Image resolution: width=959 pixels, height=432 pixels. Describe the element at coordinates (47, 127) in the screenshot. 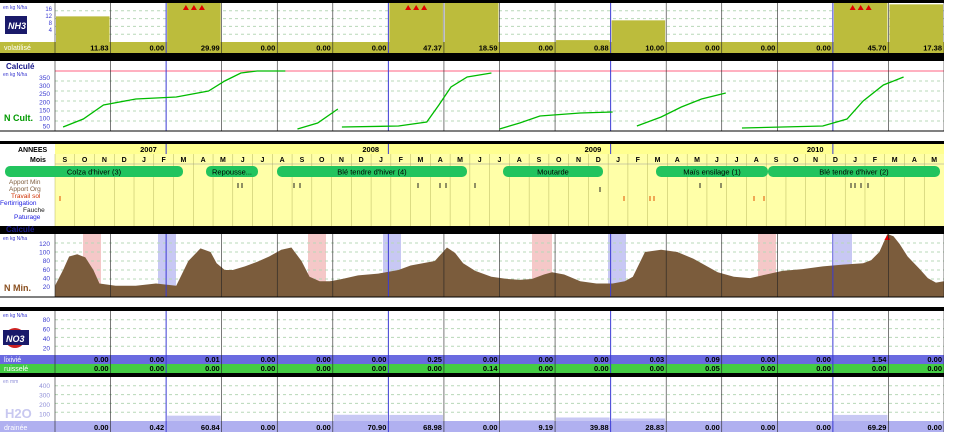

I see `ncult-tick-label: 50` at that location.